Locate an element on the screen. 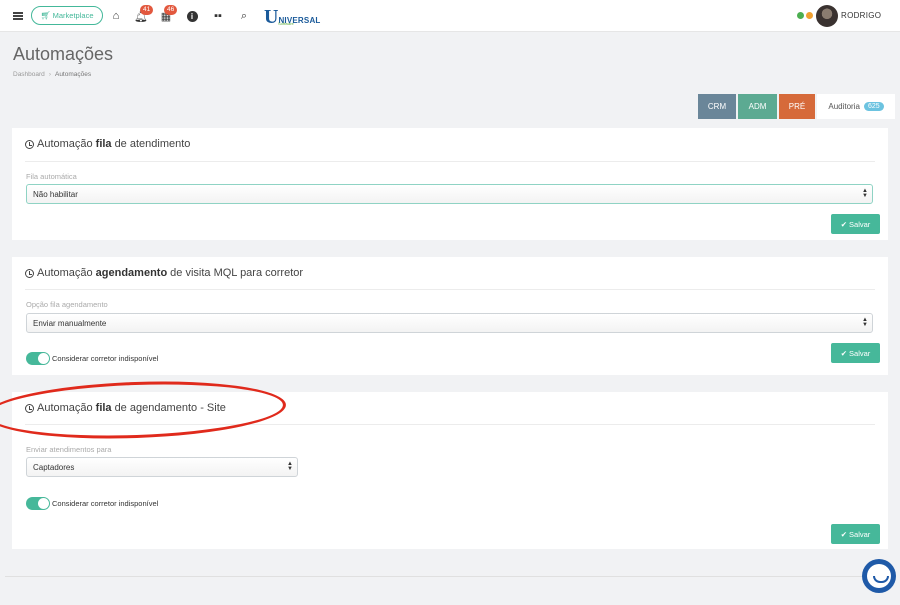 The image size is (900, 605). card-title-suffix: de atendimento is located at coordinates (152, 144).